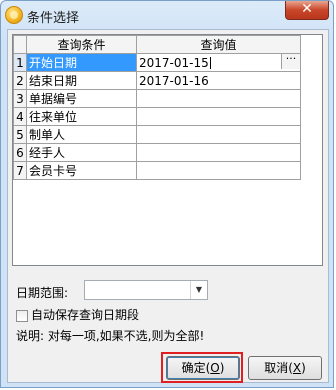  Describe the element at coordinates (215, 368) in the screenshot. I see `ok-accelerator: O` at that location.